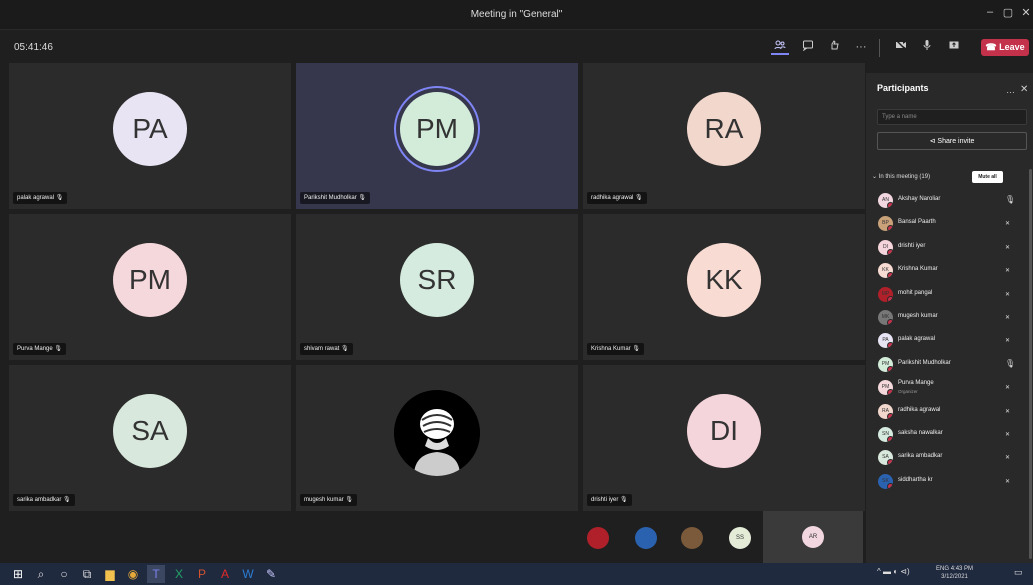 The height and width of the screenshot is (585, 1033). I want to click on participant-row: BP Bansal Paarth ✕, so click(949, 224).